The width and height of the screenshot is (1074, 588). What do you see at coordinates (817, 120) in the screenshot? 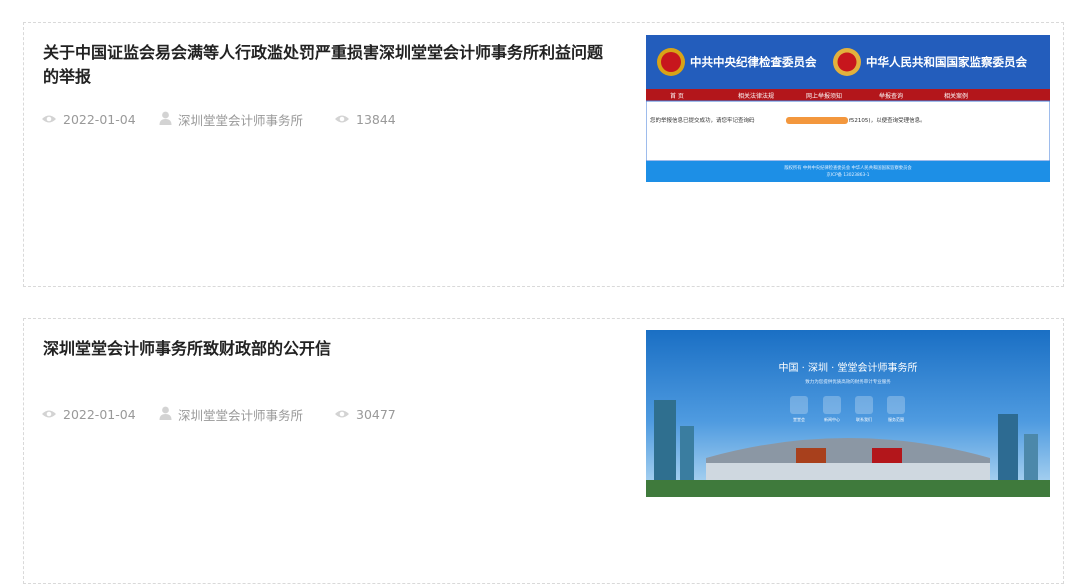
I see `redaction-mark` at bounding box center [817, 120].